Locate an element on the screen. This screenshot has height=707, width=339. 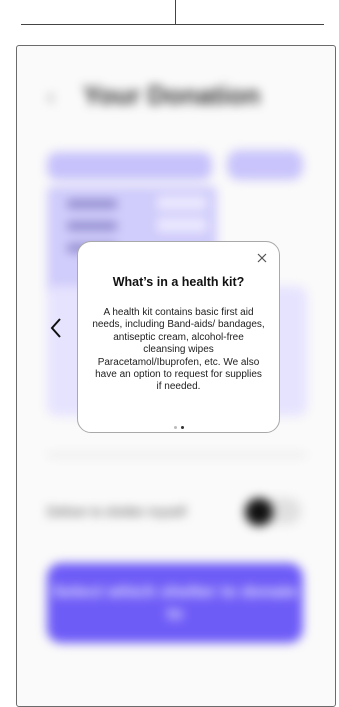
close-icon is located at coordinates (262, 258).